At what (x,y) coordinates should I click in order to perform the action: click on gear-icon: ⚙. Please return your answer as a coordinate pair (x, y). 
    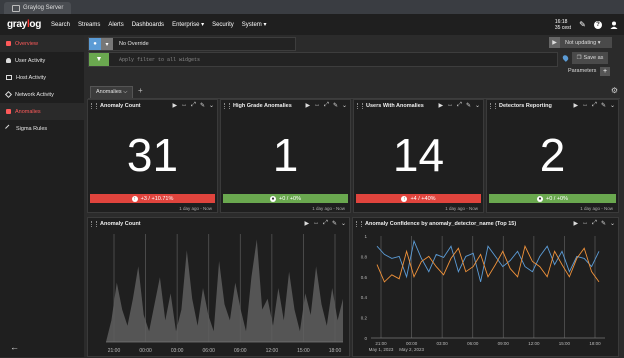
    Looking at the image, I should click on (614, 90).